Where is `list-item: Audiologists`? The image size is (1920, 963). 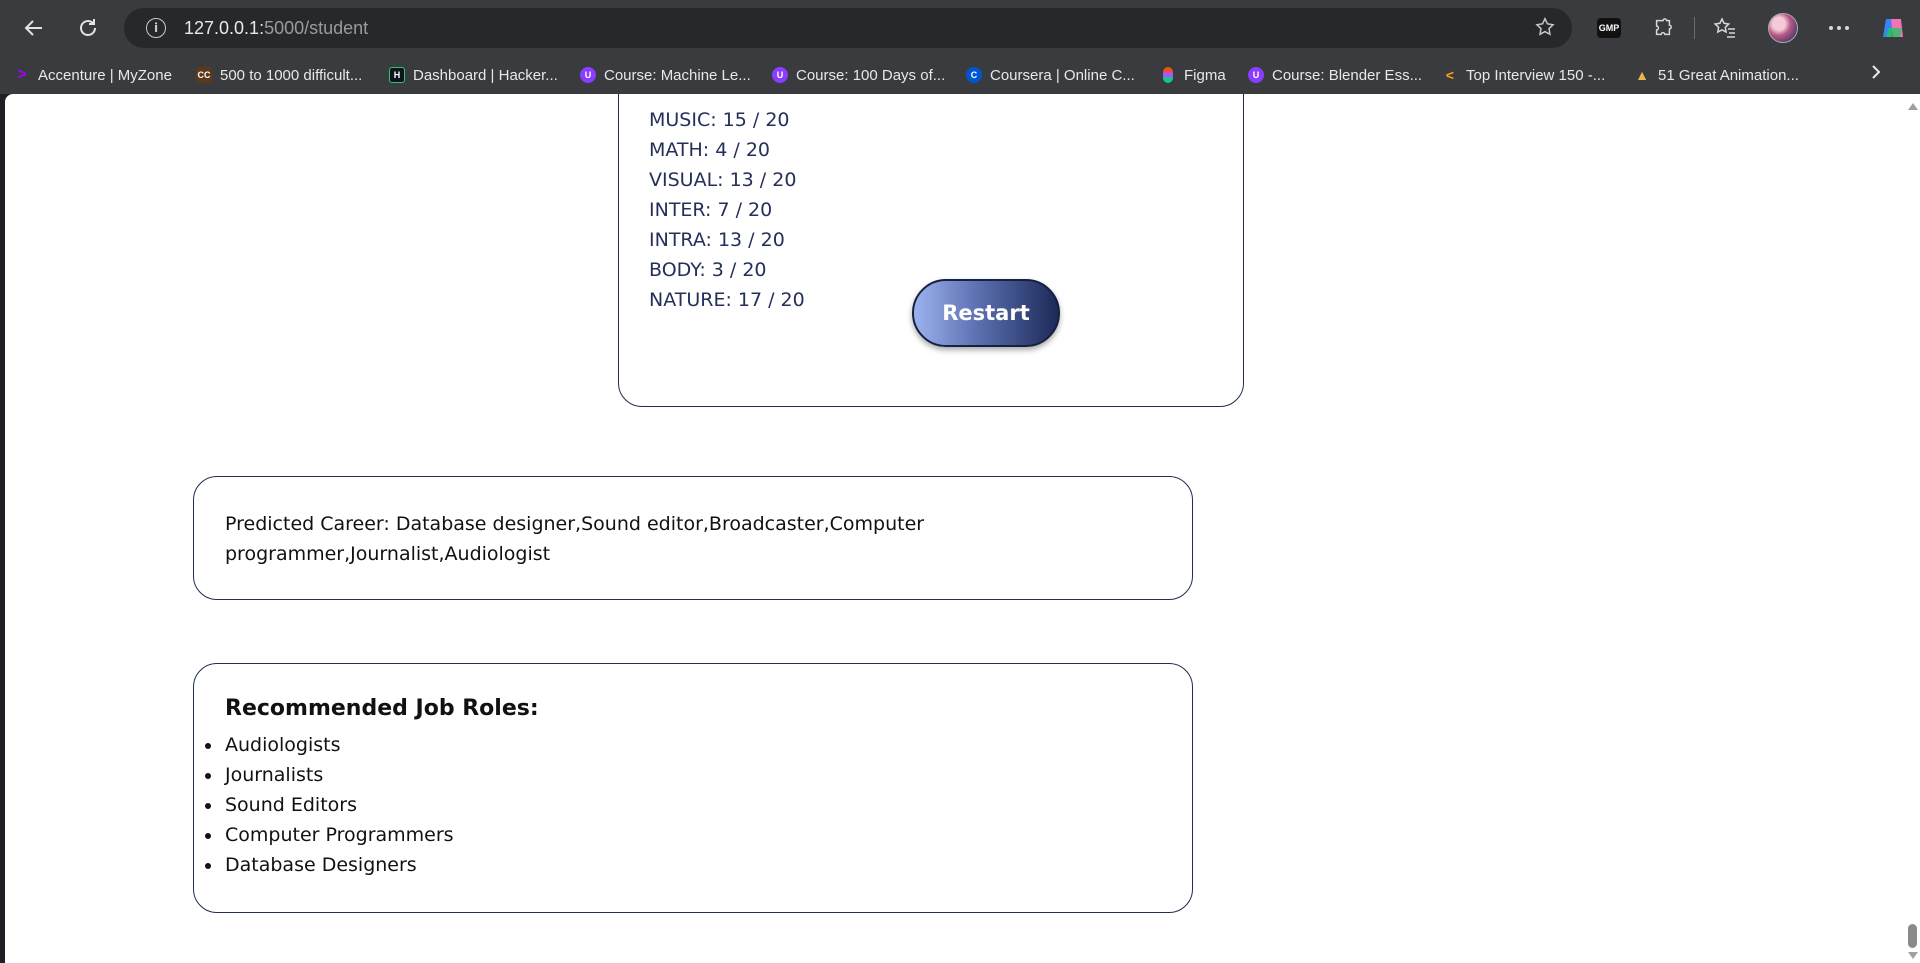
list-item: Audiologists is located at coordinates (329, 745).